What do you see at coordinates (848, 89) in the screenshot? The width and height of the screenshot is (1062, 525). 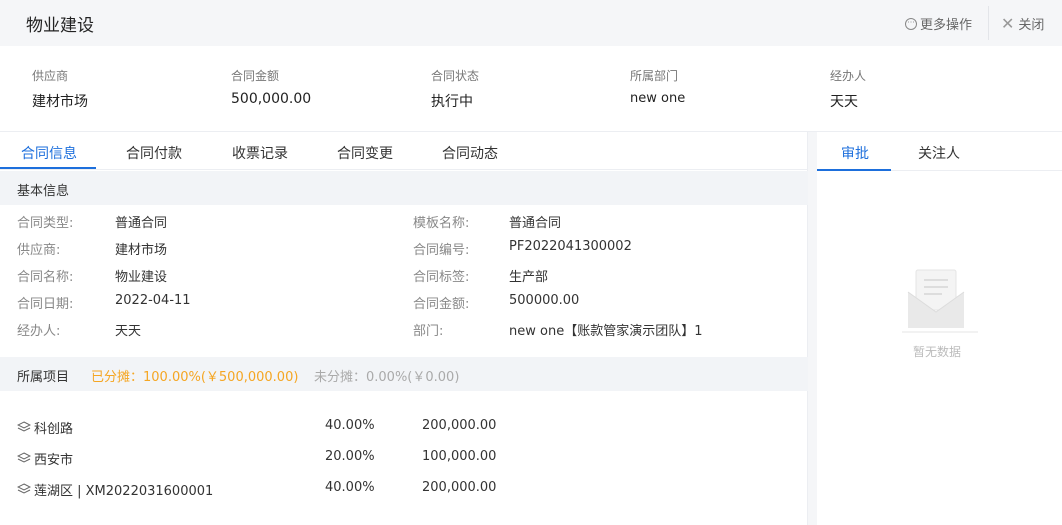 I see `summary-handler: 经办人 天天` at bounding box center [848, 89].